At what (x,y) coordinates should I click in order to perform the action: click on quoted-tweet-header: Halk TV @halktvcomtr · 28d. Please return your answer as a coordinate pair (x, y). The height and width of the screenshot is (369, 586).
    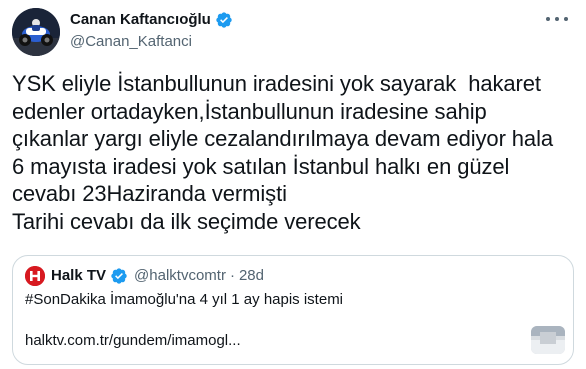
    Looking at the image, I should click on (144, 276).